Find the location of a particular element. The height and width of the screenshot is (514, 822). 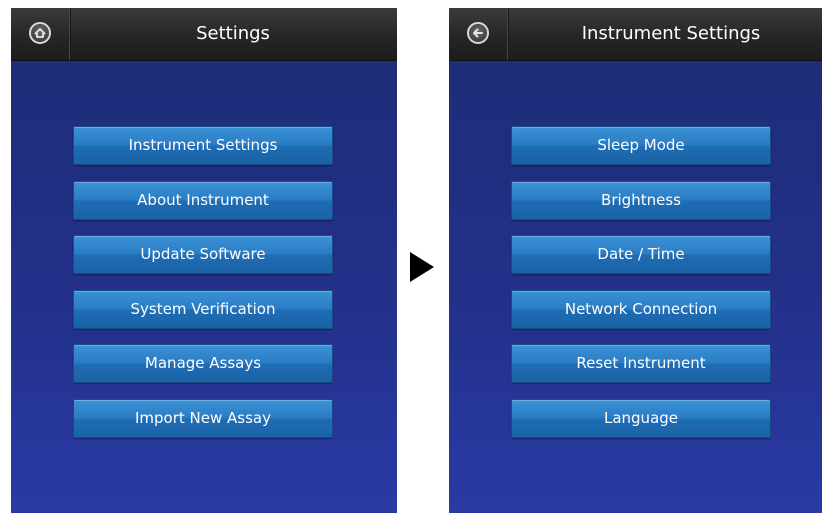

language-button: Language is located at coordinates (641, 418).